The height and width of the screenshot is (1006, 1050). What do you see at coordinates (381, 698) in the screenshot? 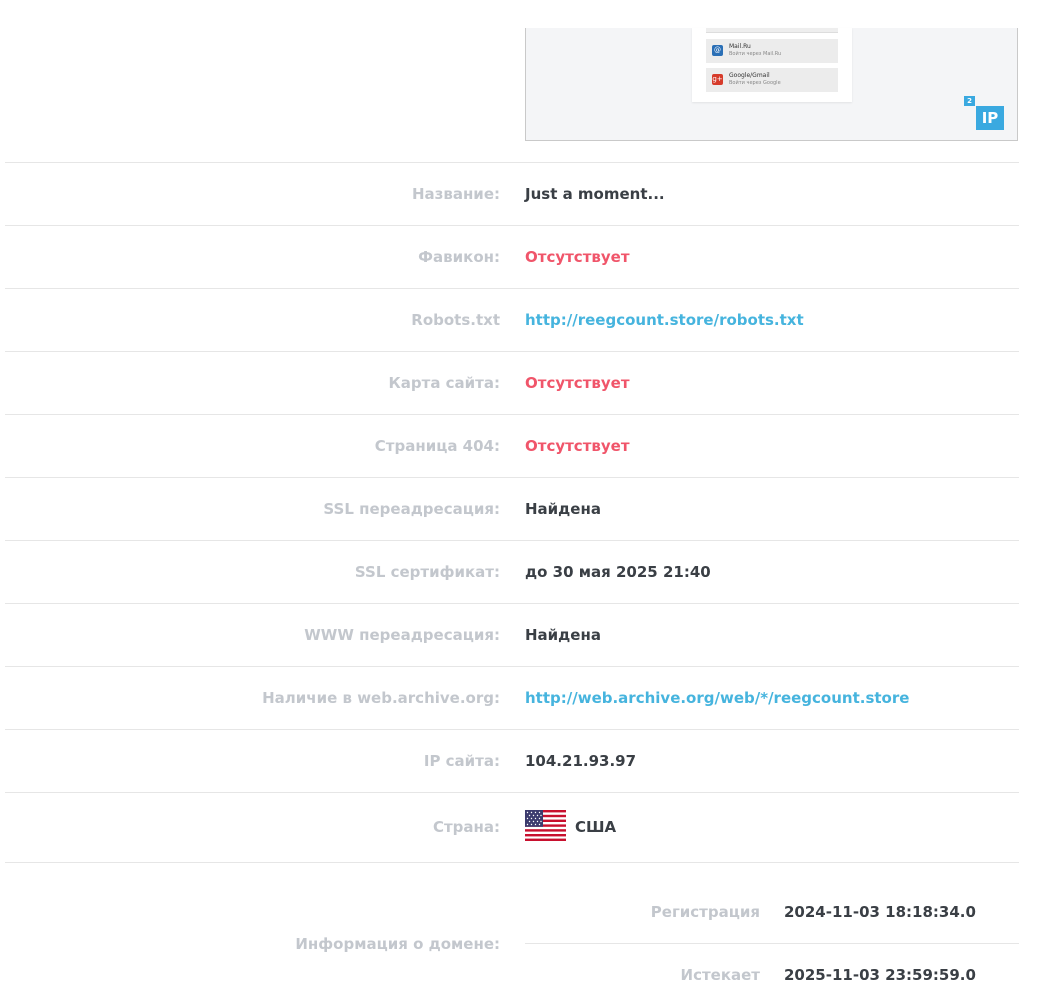
I see `row-label: Наличие в web.archive.org:` at bounding box center [381, 698].